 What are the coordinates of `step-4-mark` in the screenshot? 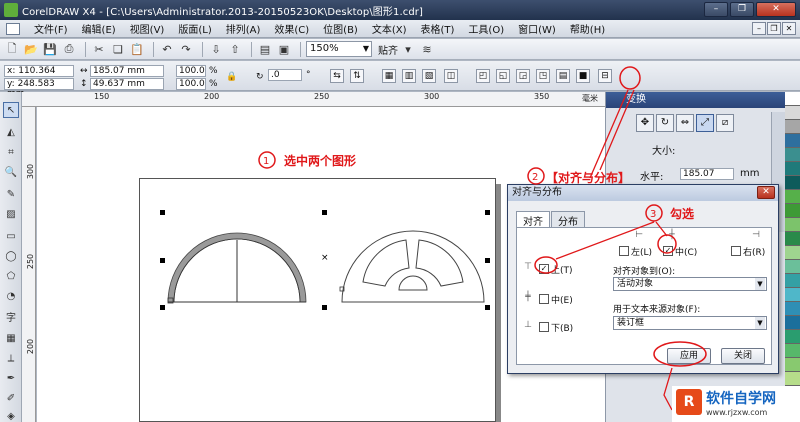 It's located at (668, 389).